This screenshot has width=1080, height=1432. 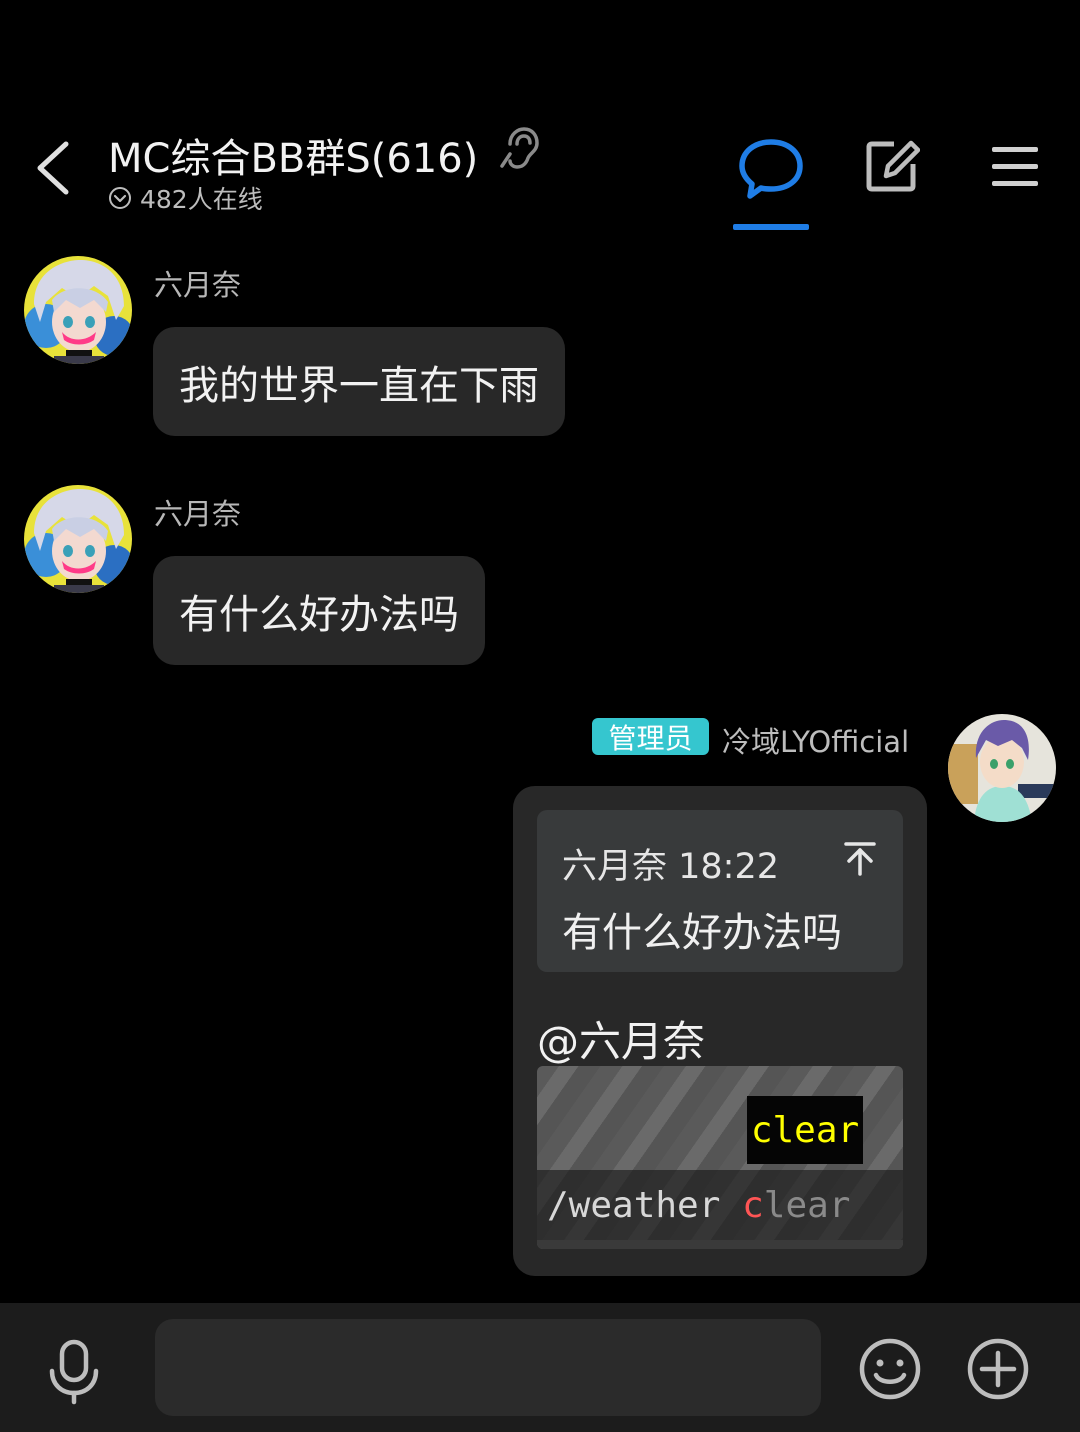 What do you see at coordinates (319, 610) in the screenshot?
I see `message-bubble: 有什么好办法吗` at bounding box center [319, 610].